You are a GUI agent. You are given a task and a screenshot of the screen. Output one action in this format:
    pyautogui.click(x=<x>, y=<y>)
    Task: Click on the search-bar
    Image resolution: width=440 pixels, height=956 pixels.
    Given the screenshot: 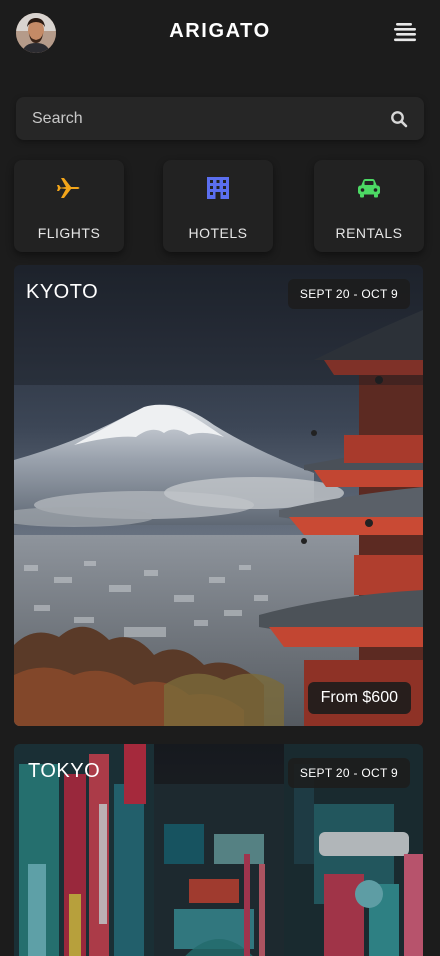 What is the action you would take?
    pyautogui.click(x=220, y=118)
    